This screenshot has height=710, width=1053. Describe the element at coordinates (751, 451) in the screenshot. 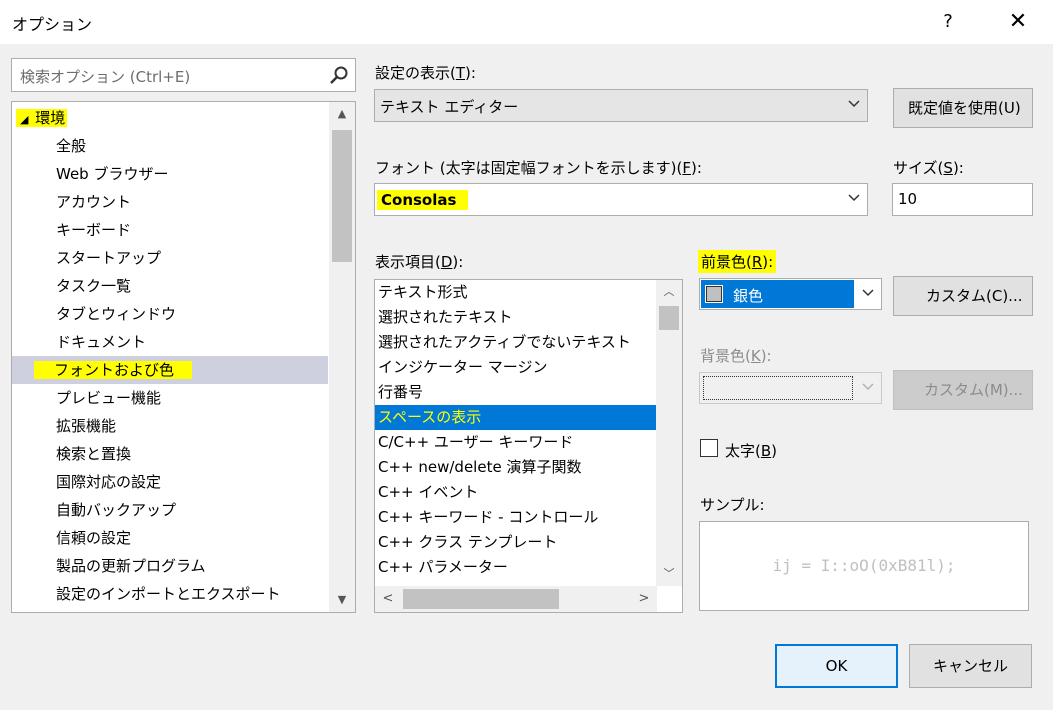

I see `bold-label: 太字(B)` at that location.